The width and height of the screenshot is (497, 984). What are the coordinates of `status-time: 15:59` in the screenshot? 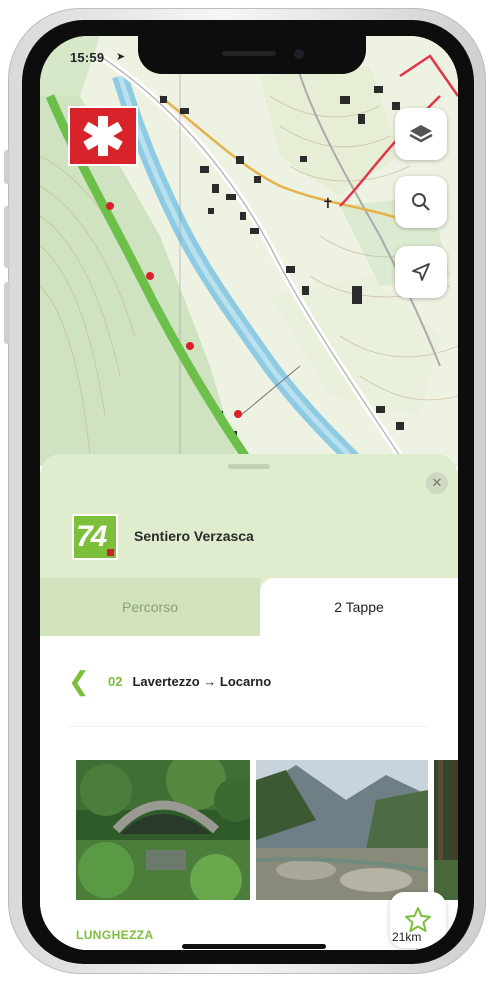 It's located at (87, 57).